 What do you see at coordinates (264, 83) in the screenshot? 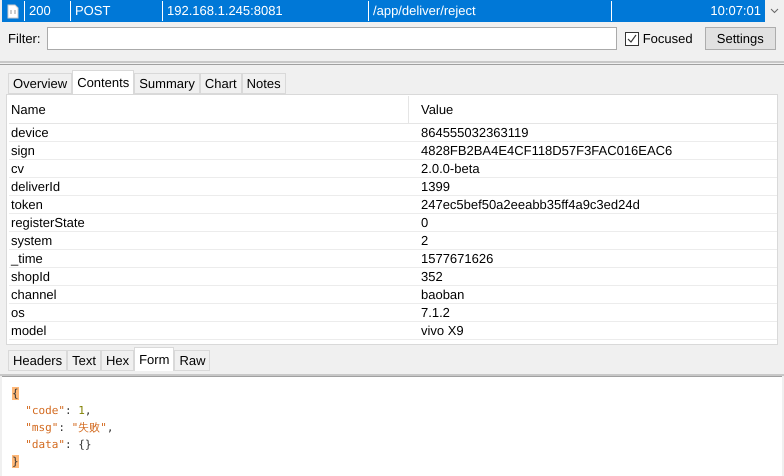
I see `tab: Notes` at bounding box center [264, 83].